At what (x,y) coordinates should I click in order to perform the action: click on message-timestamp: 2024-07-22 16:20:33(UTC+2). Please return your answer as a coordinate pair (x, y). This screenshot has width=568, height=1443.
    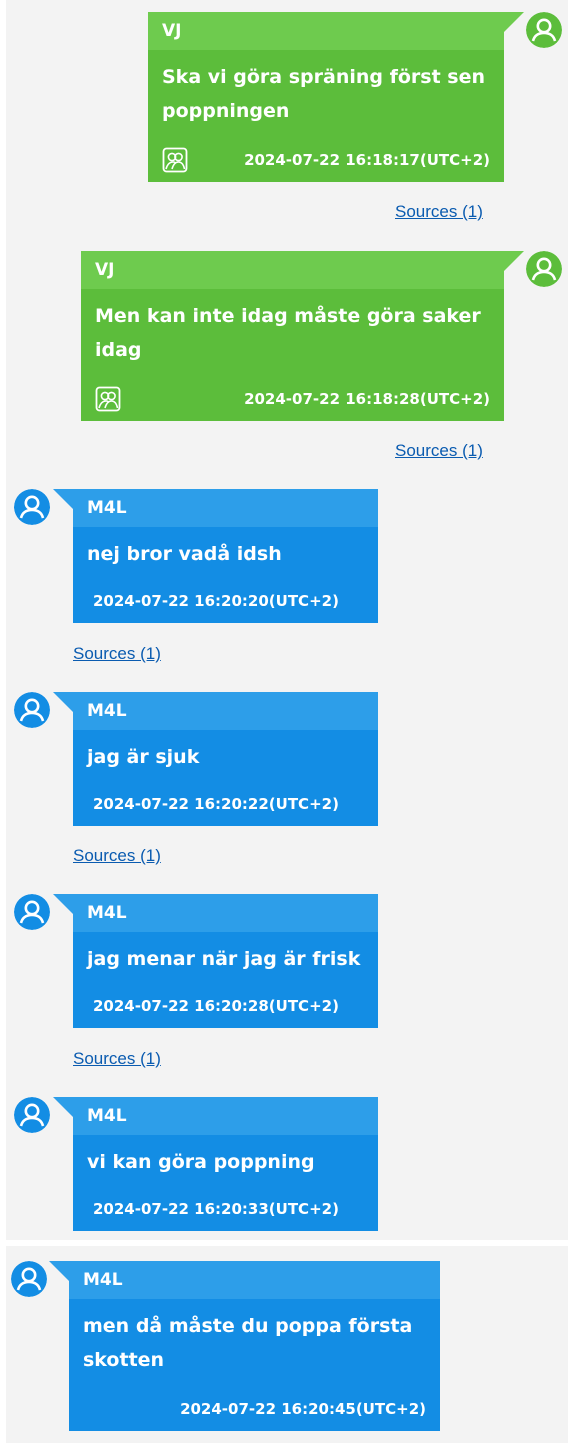
    Looking at the image, I should click on (216, 1209).